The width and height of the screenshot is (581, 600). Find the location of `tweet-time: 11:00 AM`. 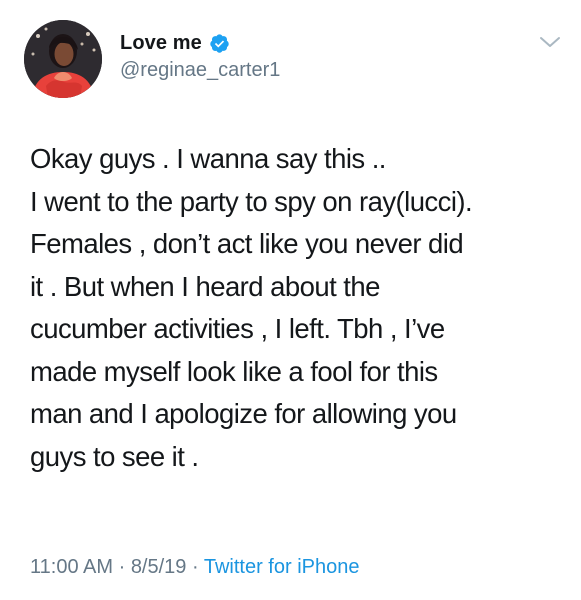

tweet-time: 11:00 AM is located at coordinates (71, 567).